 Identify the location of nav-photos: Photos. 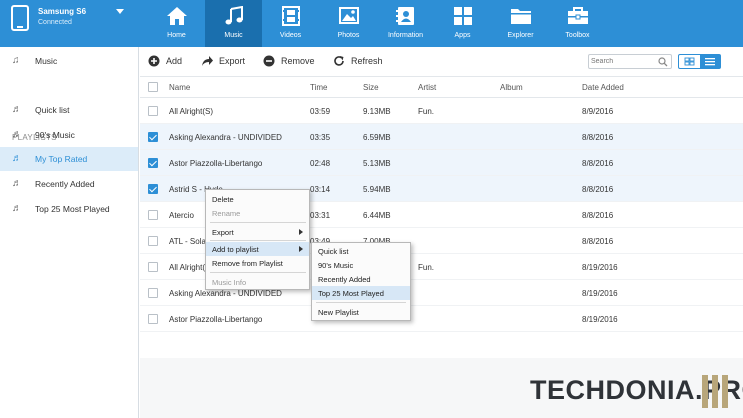
(348, 23).